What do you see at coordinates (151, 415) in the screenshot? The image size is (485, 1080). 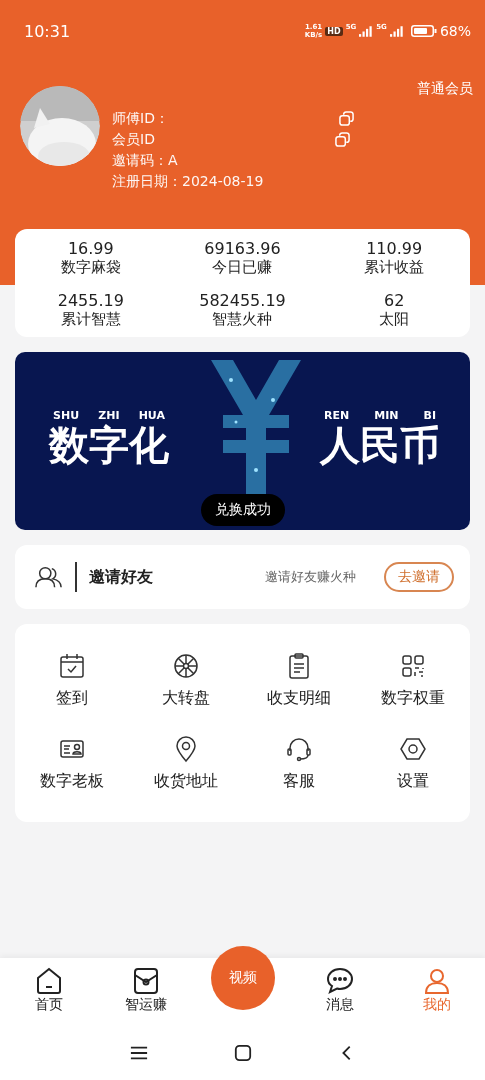 I see `pinyin-text: HUA` at bounding box center [151, 415].